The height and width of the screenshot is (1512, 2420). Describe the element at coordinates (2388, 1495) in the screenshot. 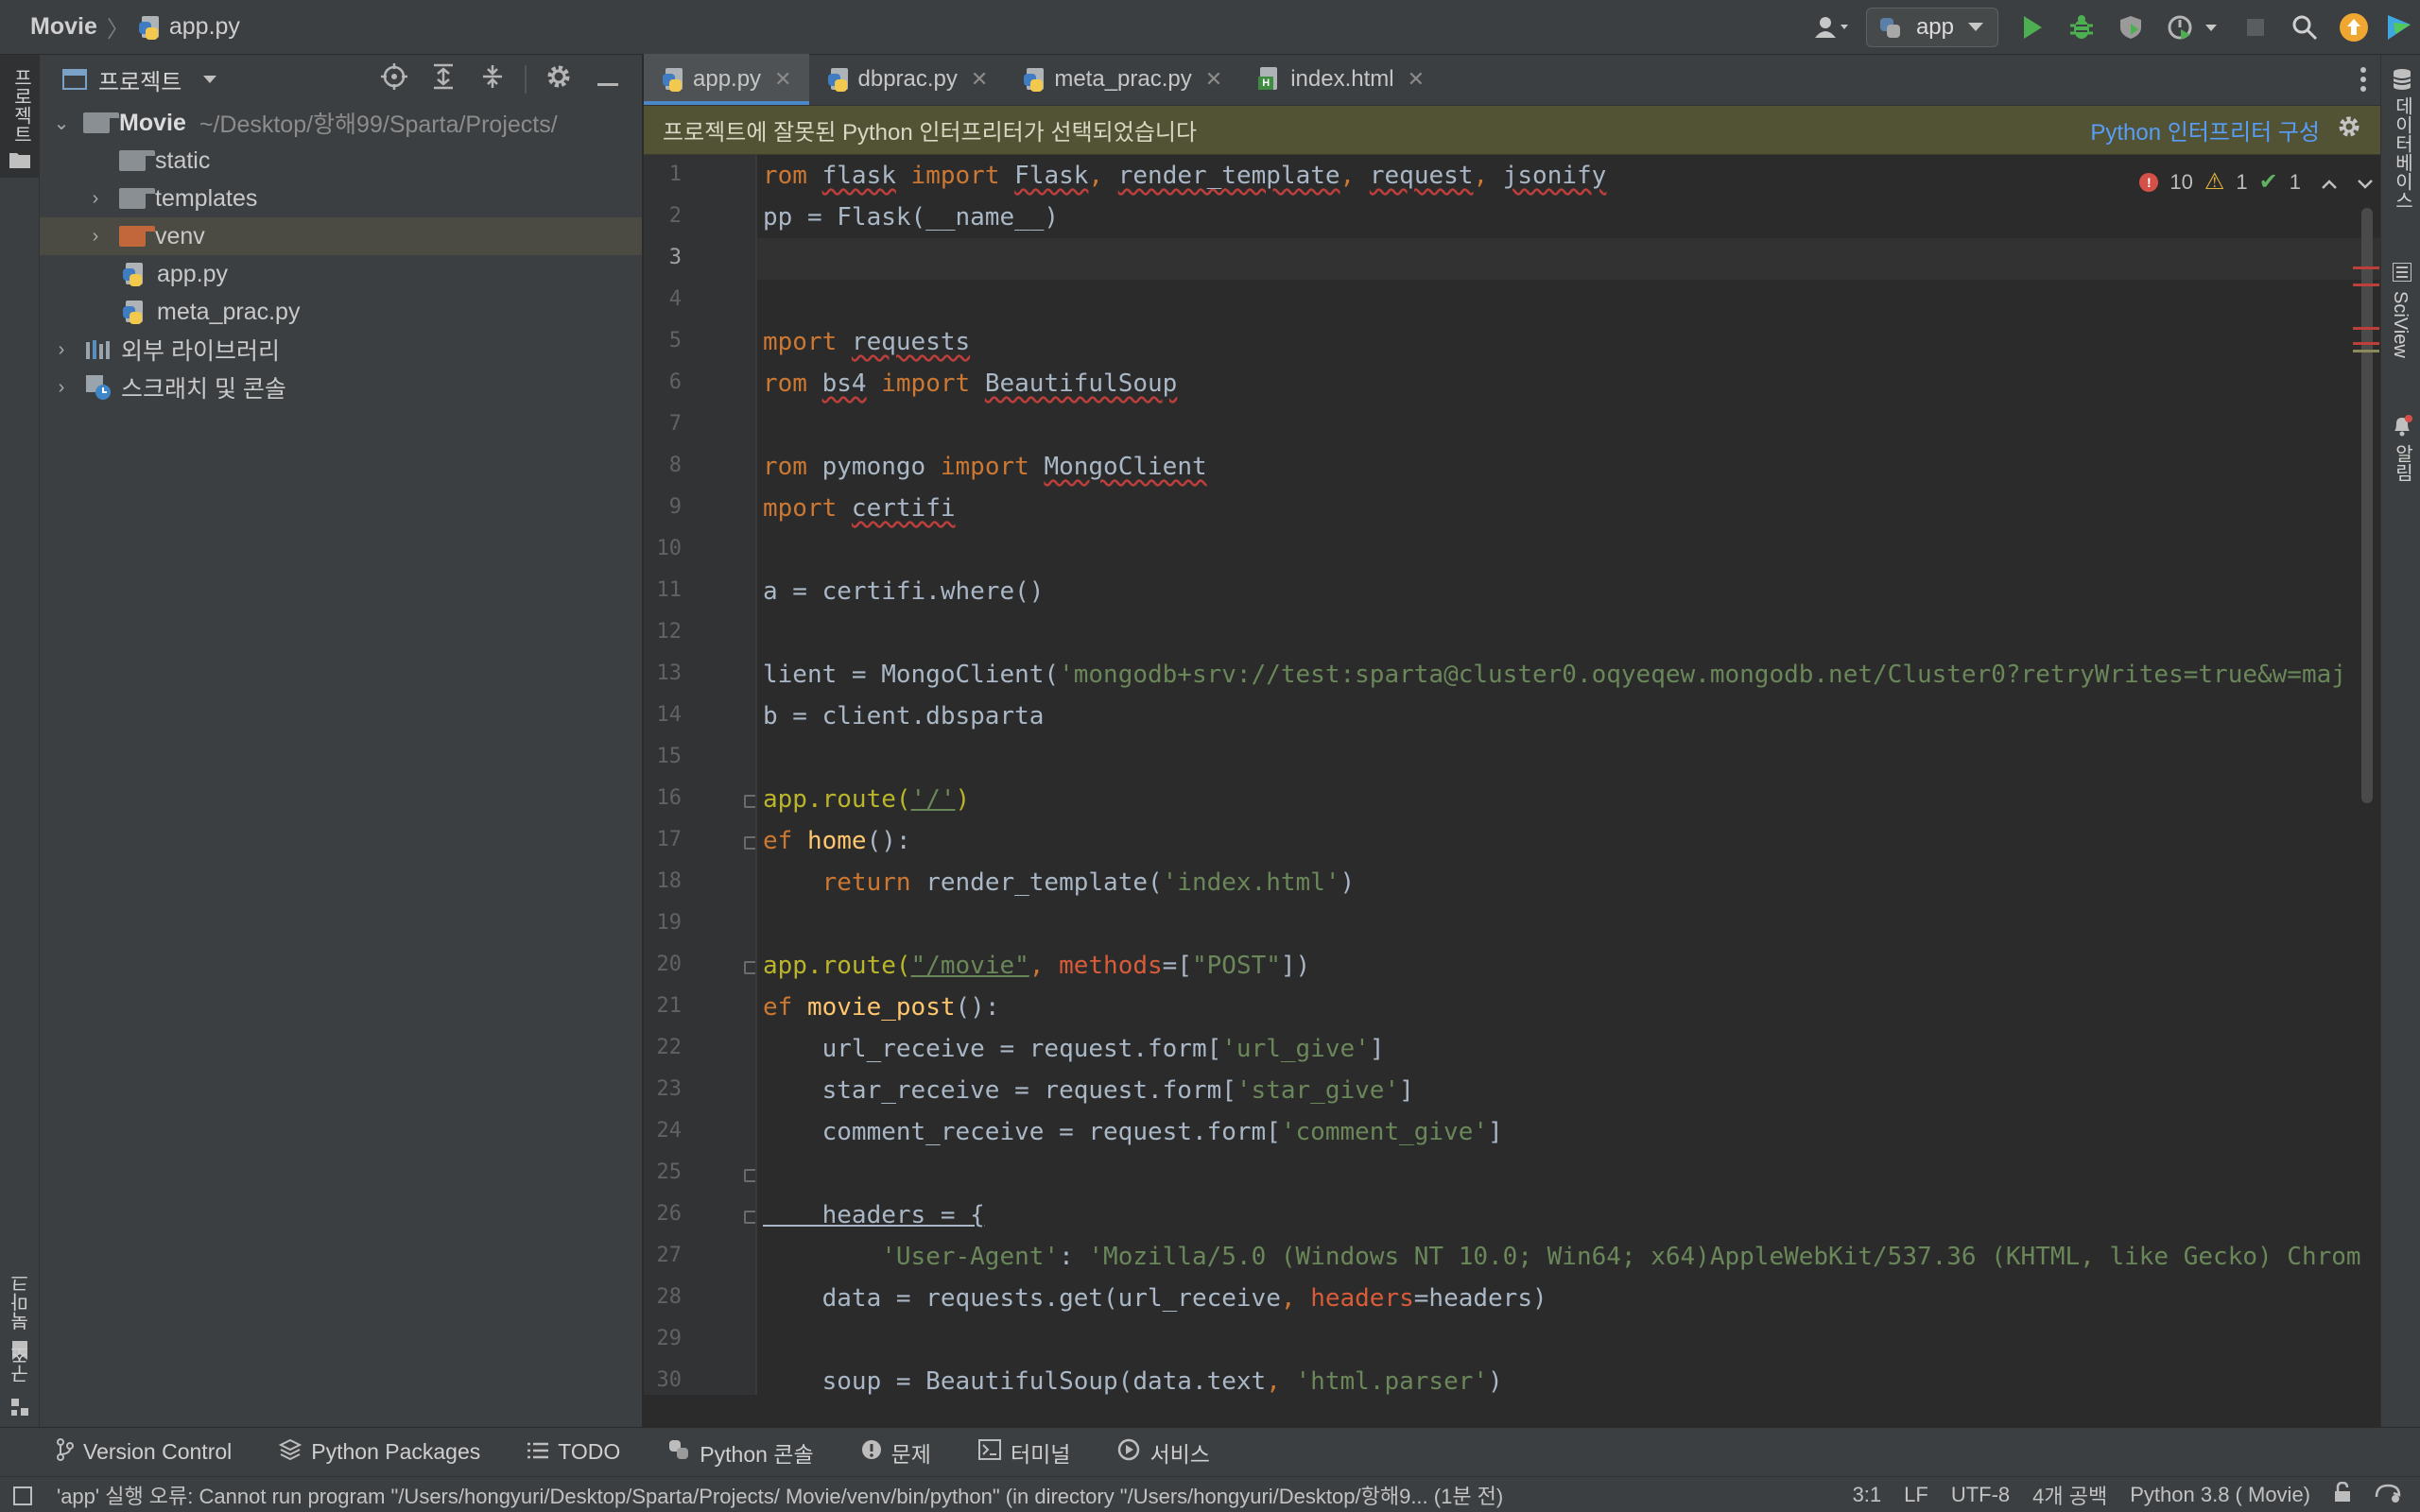

I see `code-insight-icon` at that location.